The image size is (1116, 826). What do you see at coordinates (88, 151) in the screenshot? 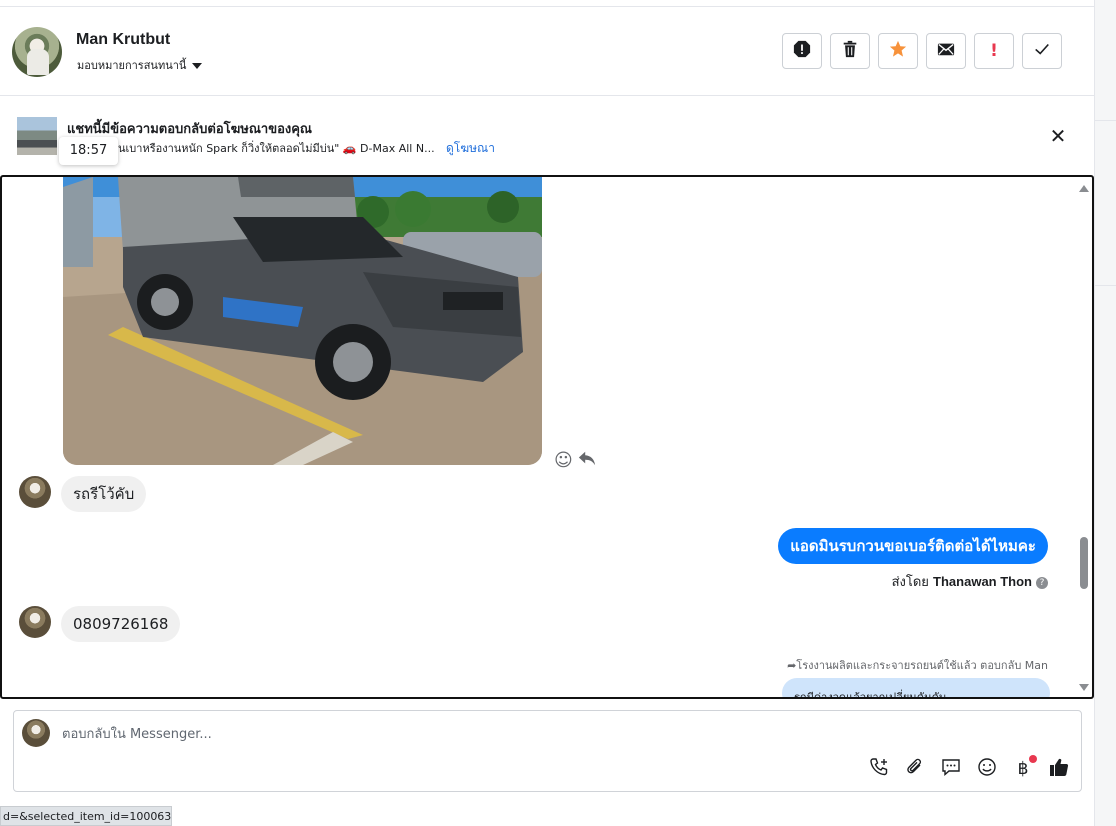
I see `timestamp-tooltip: 18:57` at bounding box center [88, 151].